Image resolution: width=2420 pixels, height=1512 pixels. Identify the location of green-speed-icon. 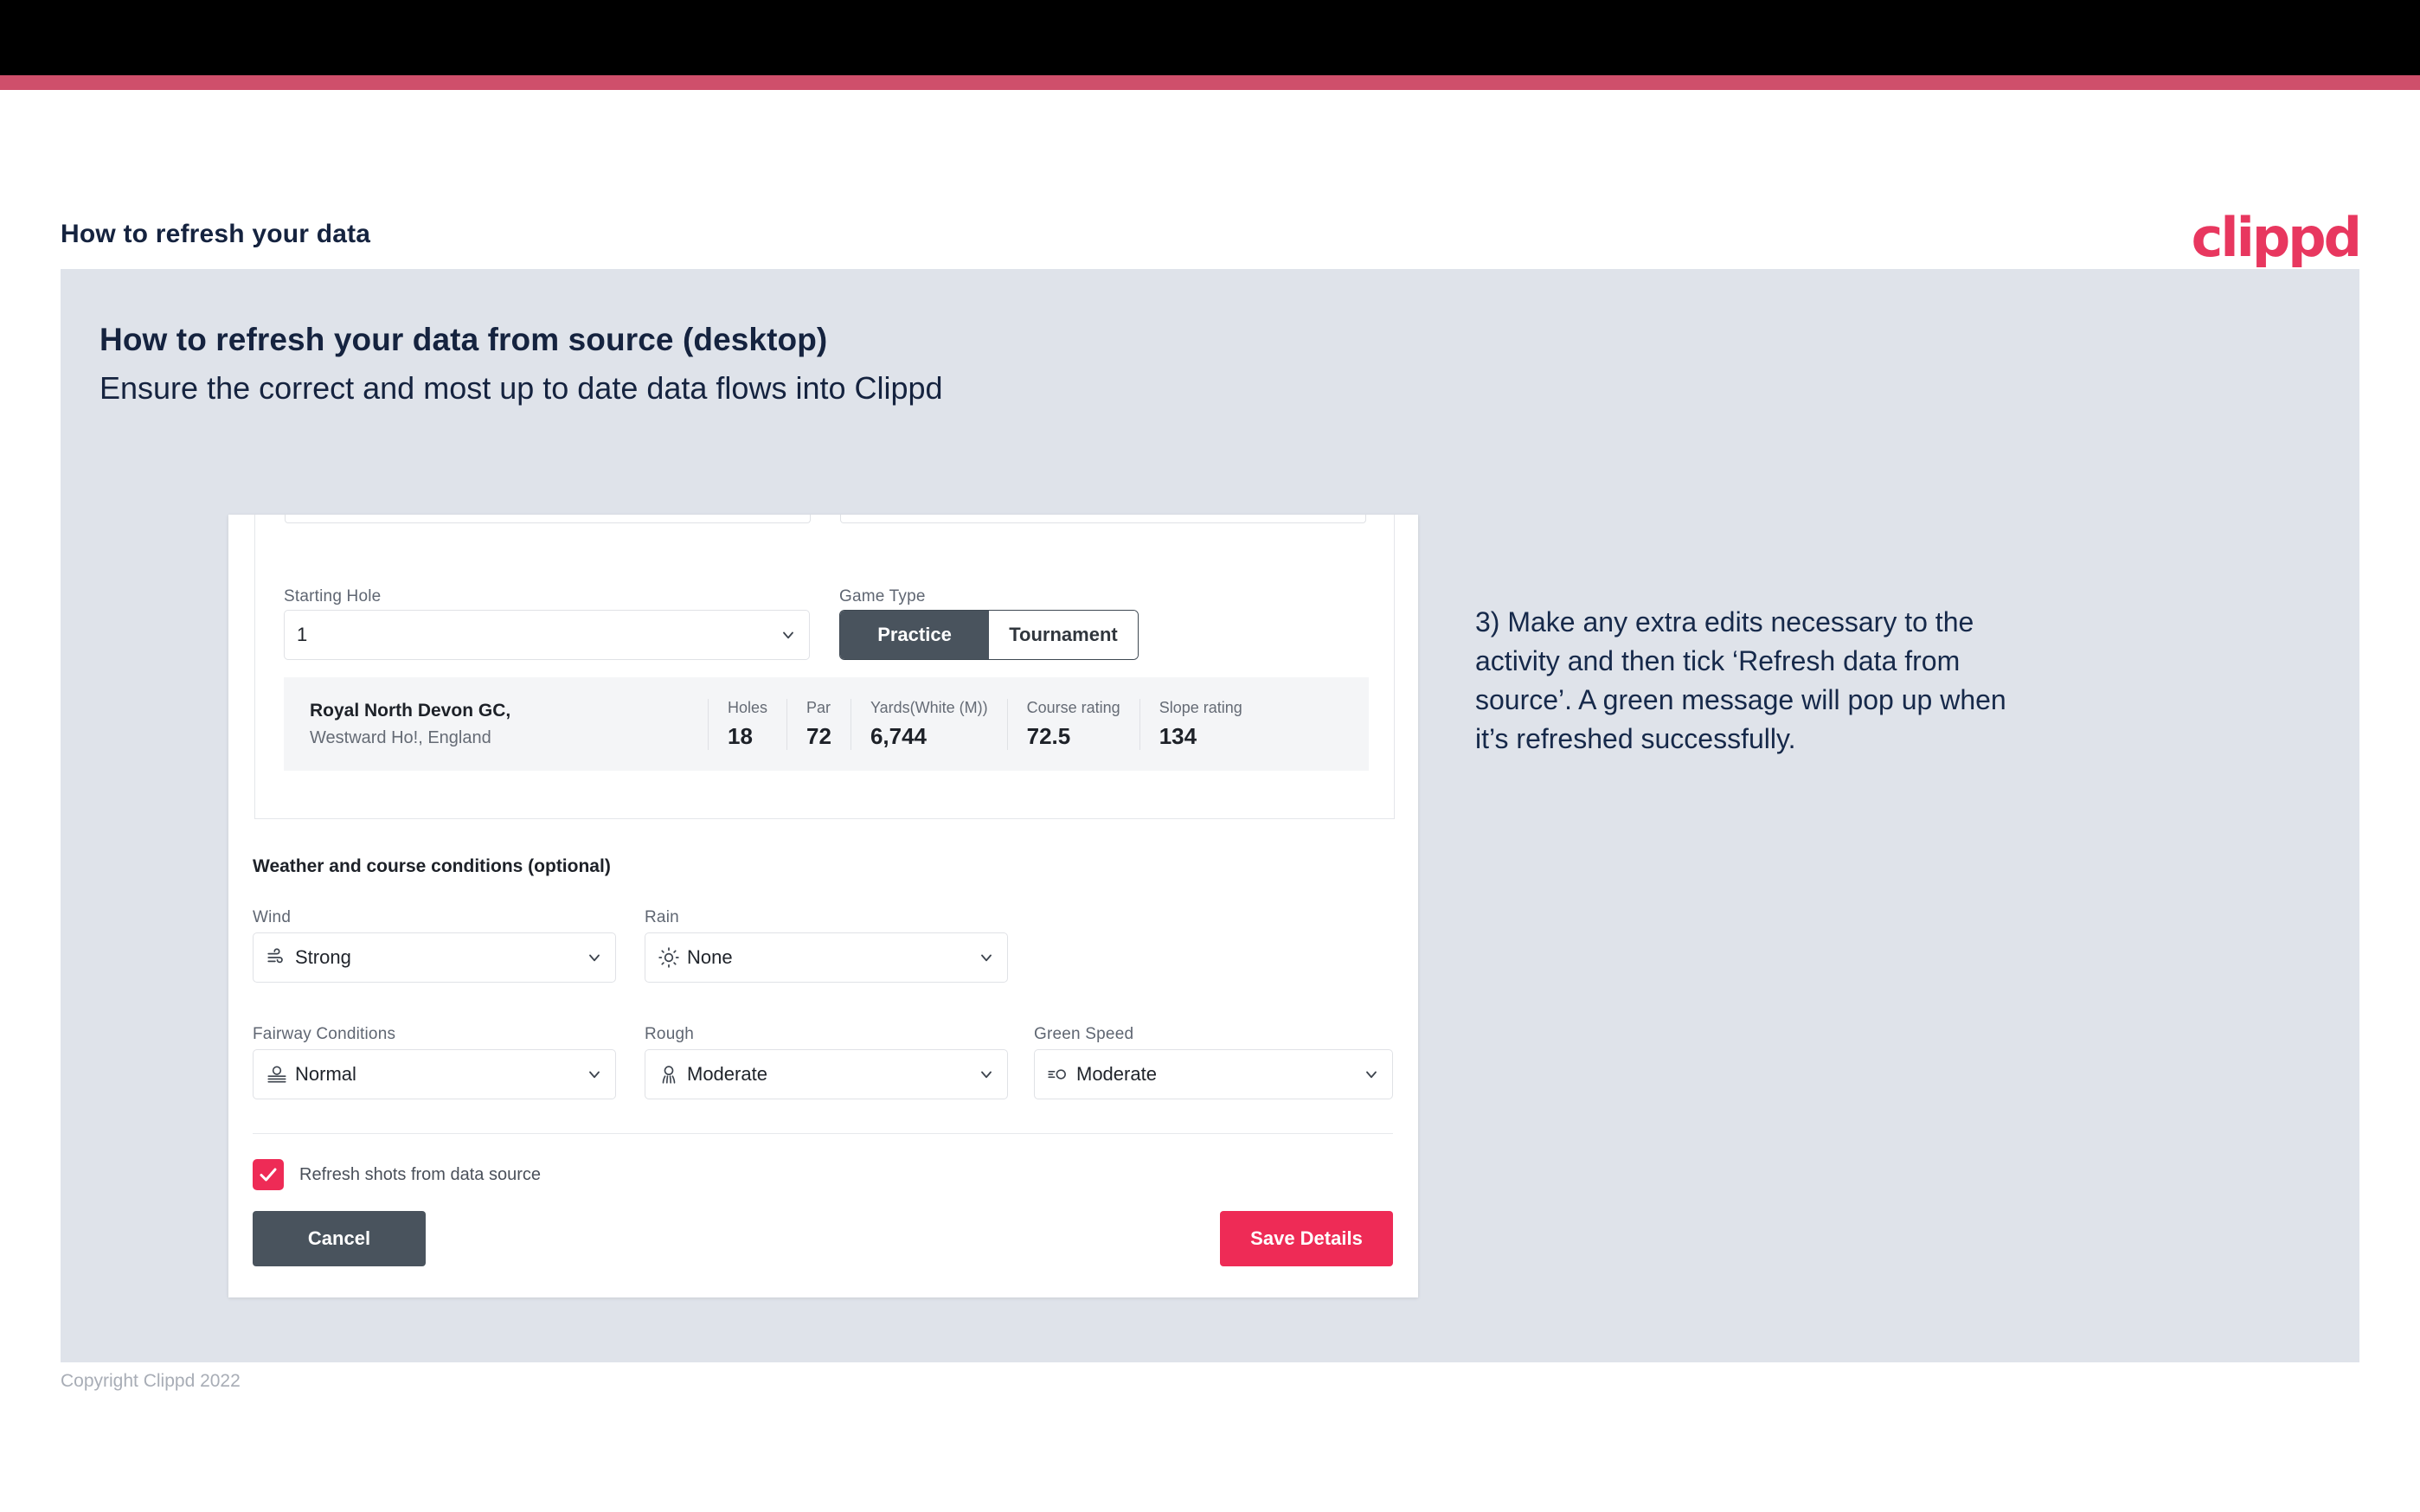
(1061, 1074).